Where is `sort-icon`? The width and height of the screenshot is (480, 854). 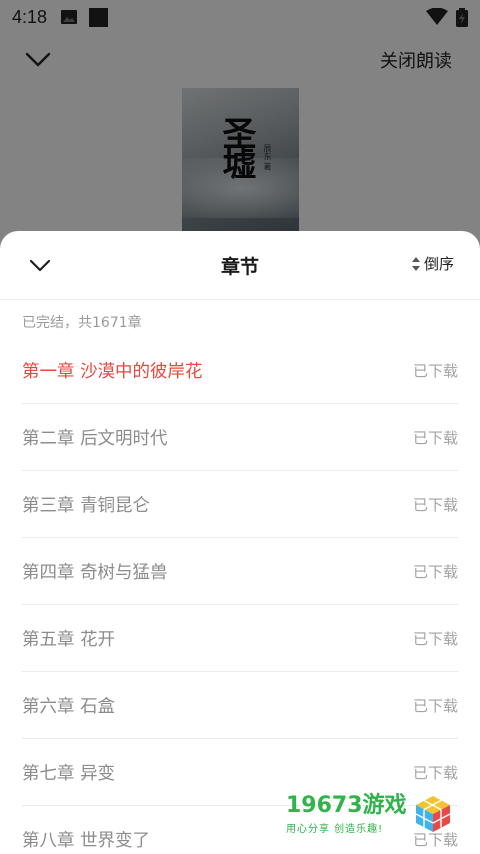
sort-icon is located at coordinates (415, 263).